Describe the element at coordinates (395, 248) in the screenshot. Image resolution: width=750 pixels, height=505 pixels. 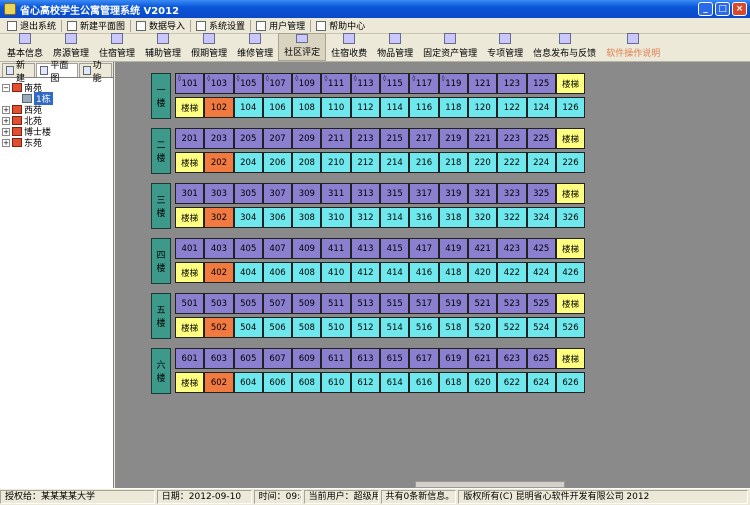
I see `room-cell: 415` at that location.